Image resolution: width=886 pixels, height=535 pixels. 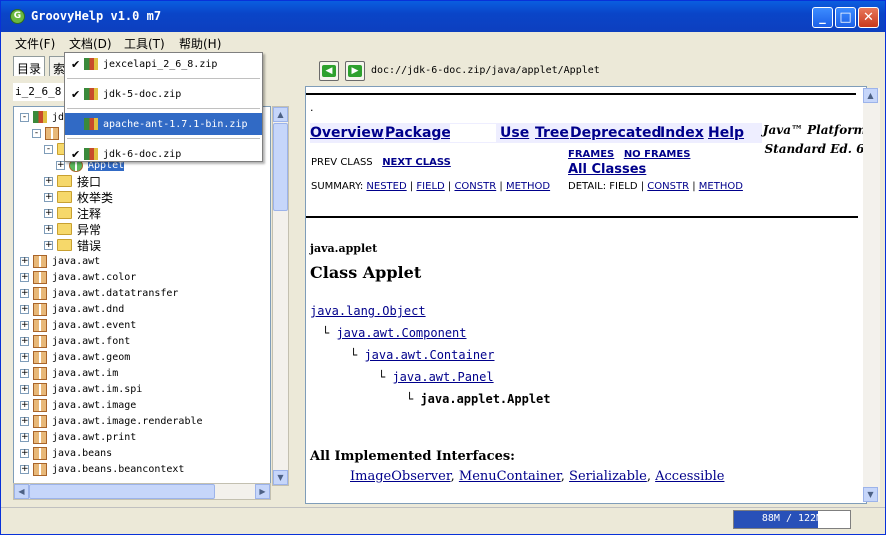 What do you see at coordinates (91, 357) in the screenshot?
I see `tree-label: java.awt.geom` at bounding box center [91, 357].